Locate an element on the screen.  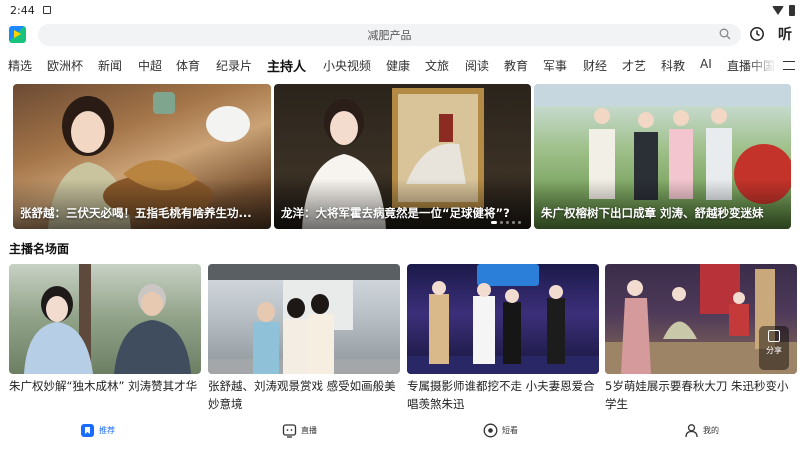
user-icon is located at coordinates (691, 431).